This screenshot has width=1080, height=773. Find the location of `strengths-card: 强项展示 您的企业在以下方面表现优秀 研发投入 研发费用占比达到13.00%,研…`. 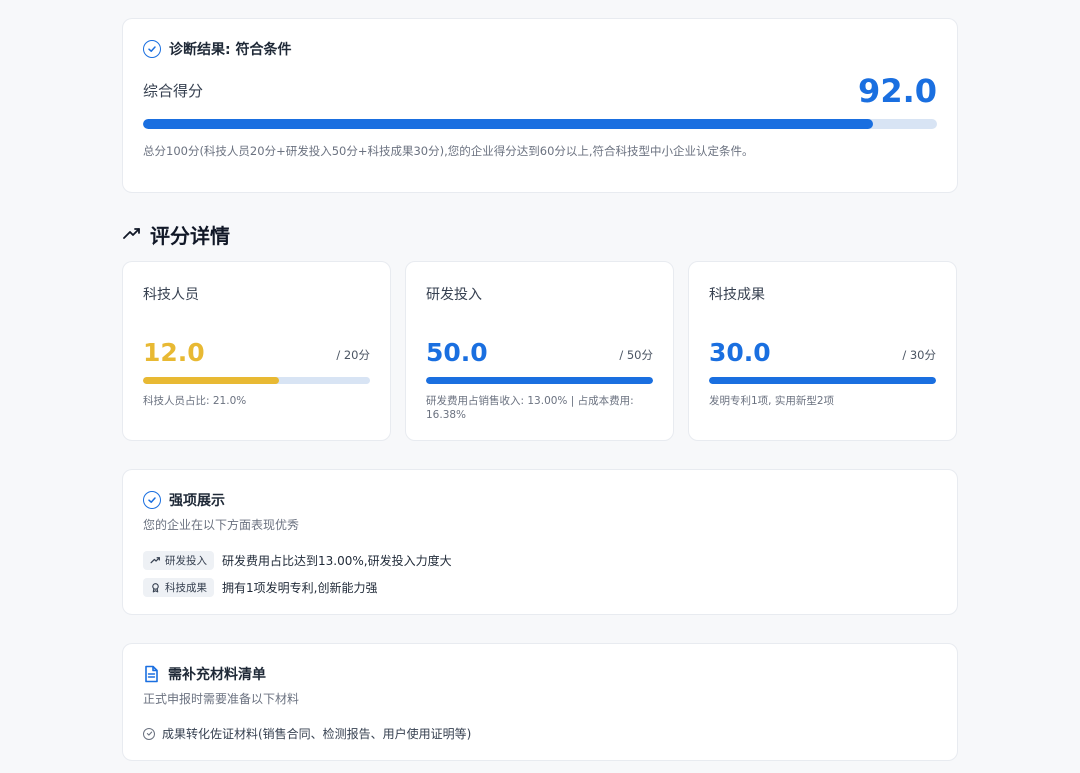

strengths-card: 强项展示 您的企业在以下方面表现优秀 研发投入 研发费用占比达到13.00%,研… is located at coordinates (540, 542).